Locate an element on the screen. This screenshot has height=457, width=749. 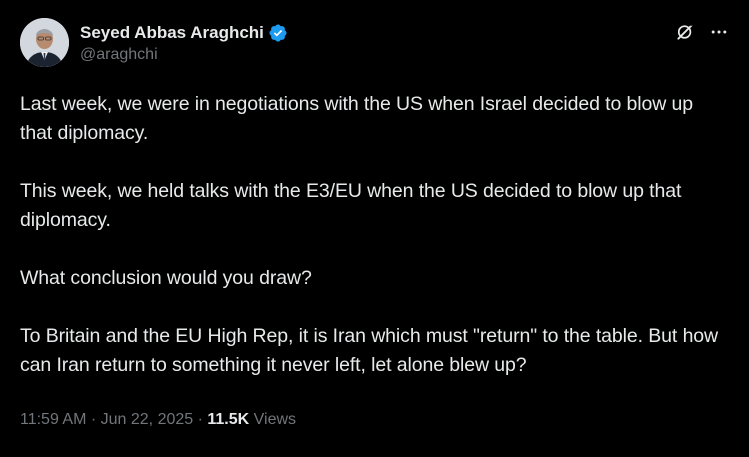
avatar is located at coordinates (44, 42).